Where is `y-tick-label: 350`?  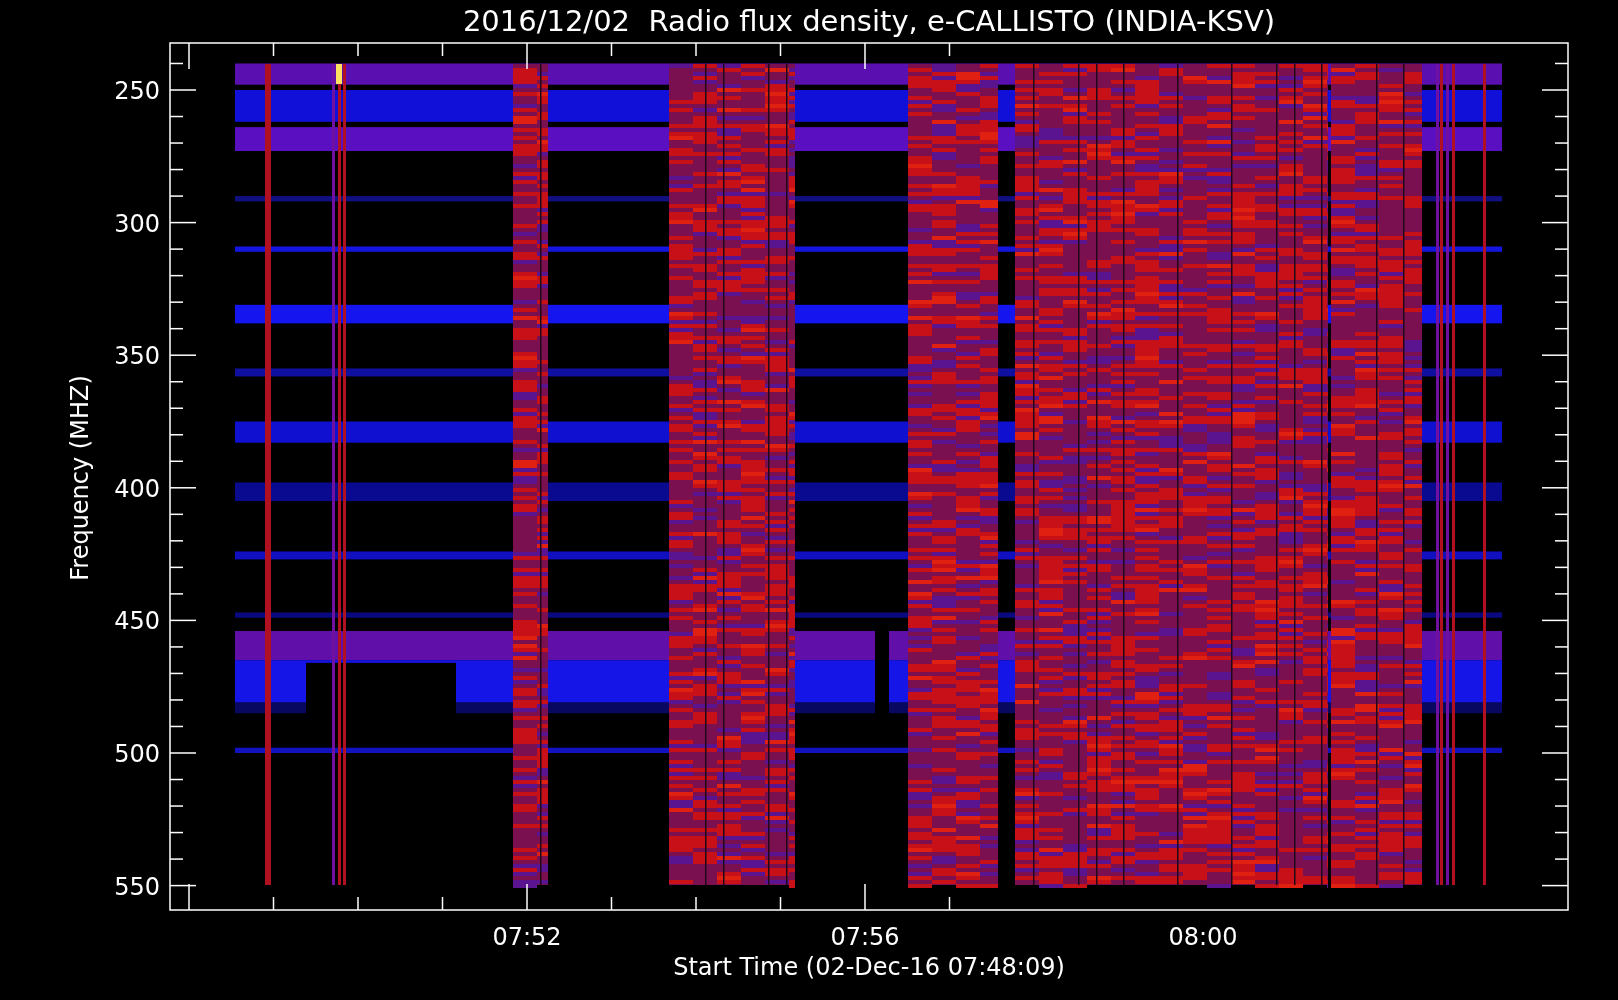 y-tick-label: 350 is located at coordinates (137, 356).